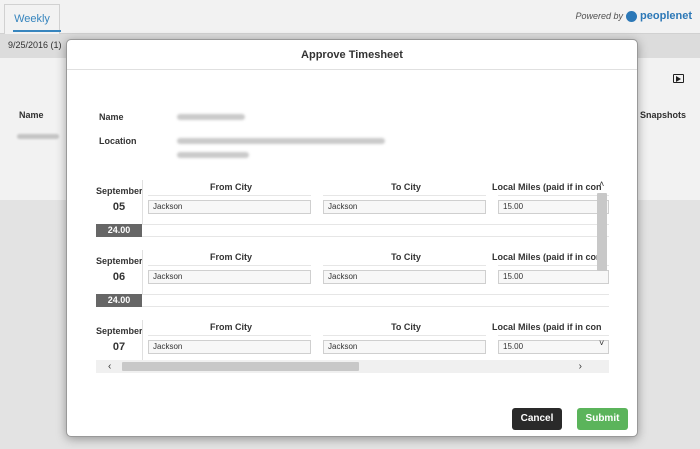 The height and width of the screenshot is (449, 700). I want to click on day-number: 07, so click(119, 347).